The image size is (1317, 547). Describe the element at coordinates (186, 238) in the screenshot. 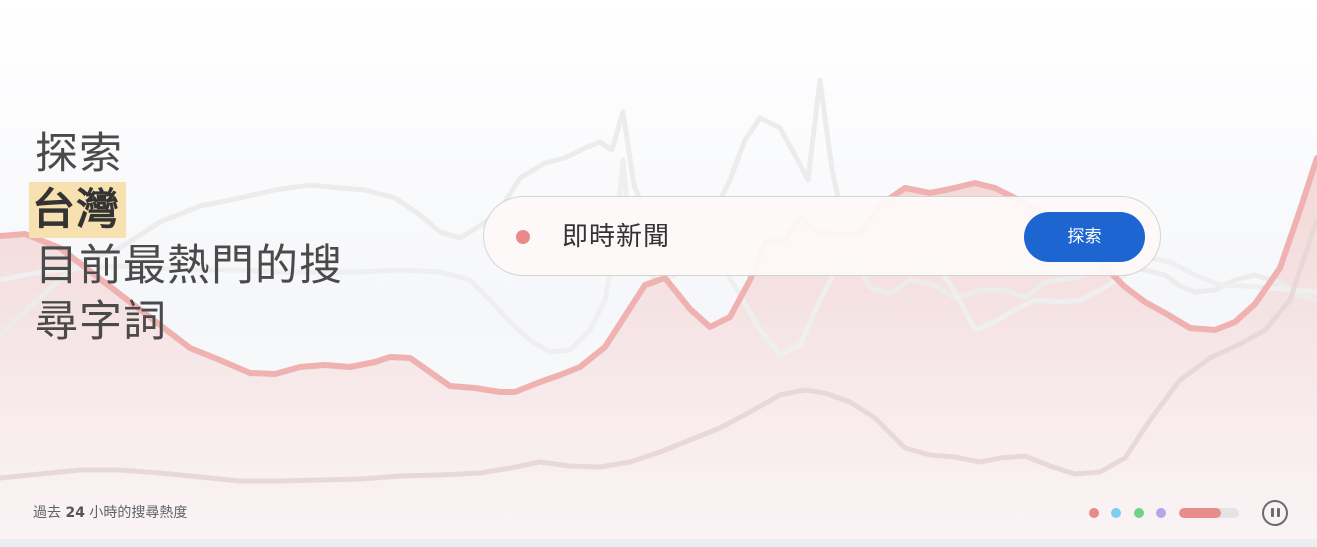

I see `hero-headline: 探索 台灣 目前最熱門的搜 尋字詞` at that location.